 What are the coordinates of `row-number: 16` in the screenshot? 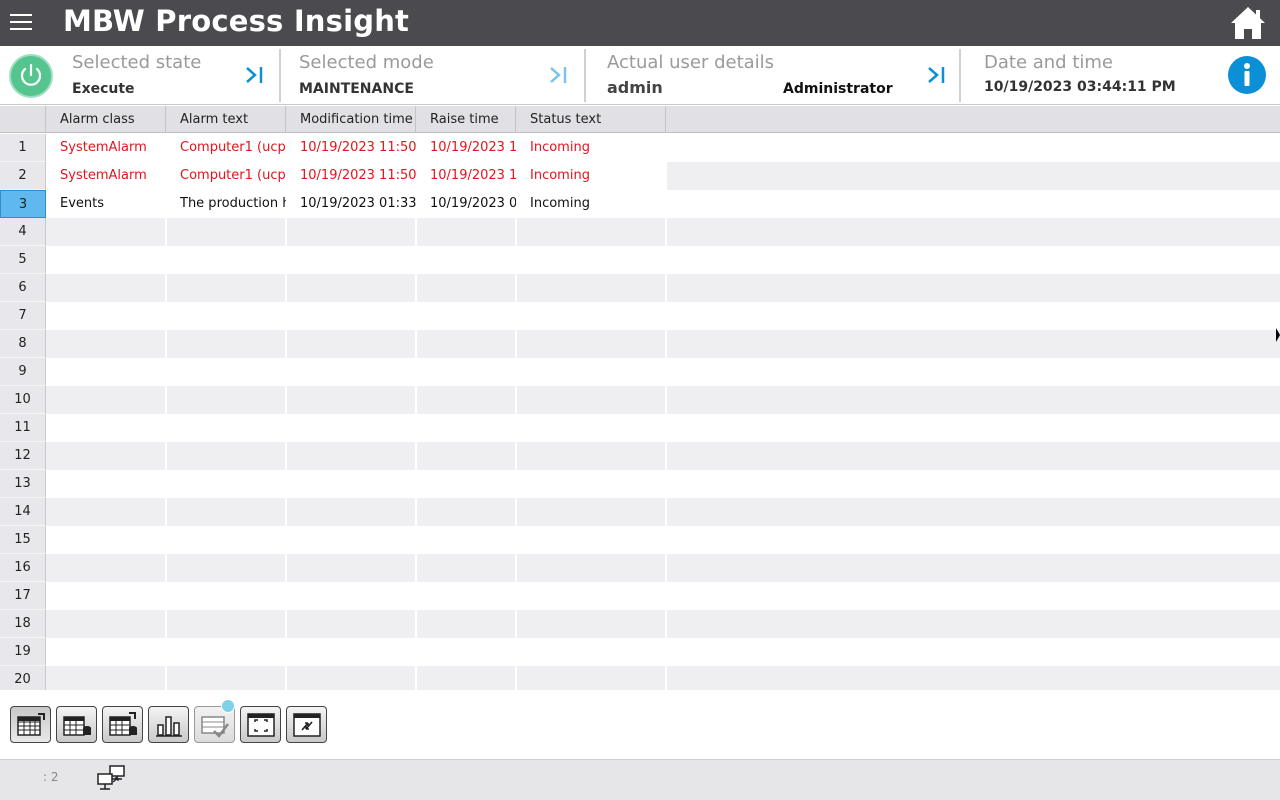 It's located at (23, 568).